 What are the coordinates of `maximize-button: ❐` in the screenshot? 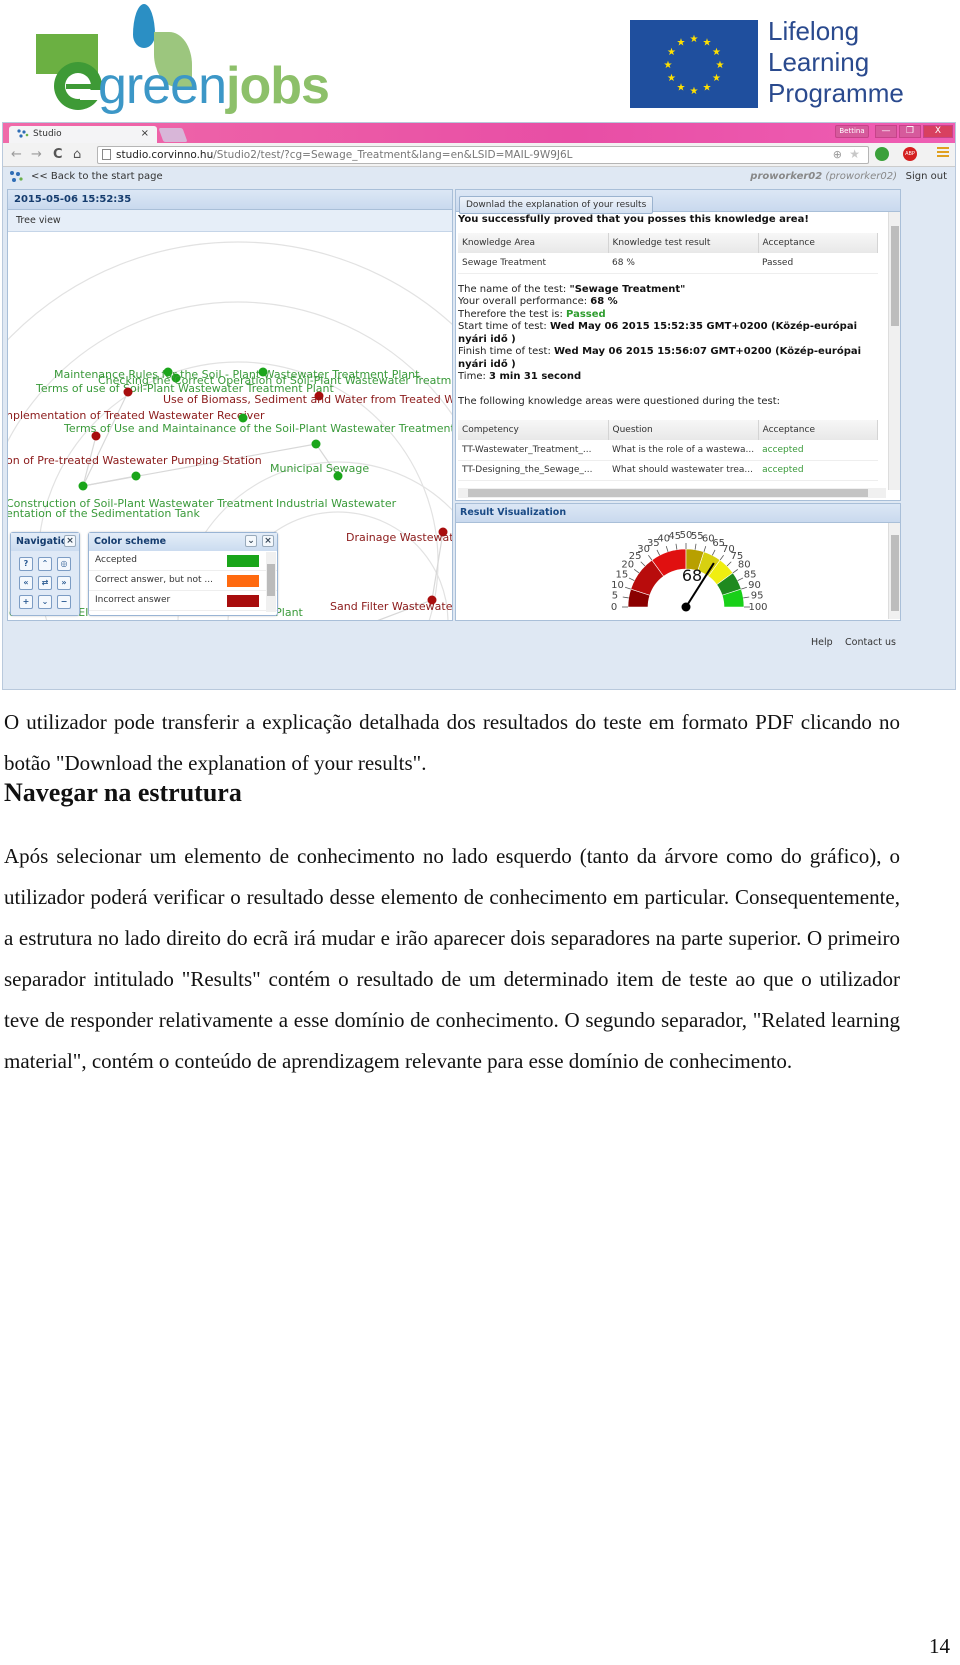 It's located at (910, 131).